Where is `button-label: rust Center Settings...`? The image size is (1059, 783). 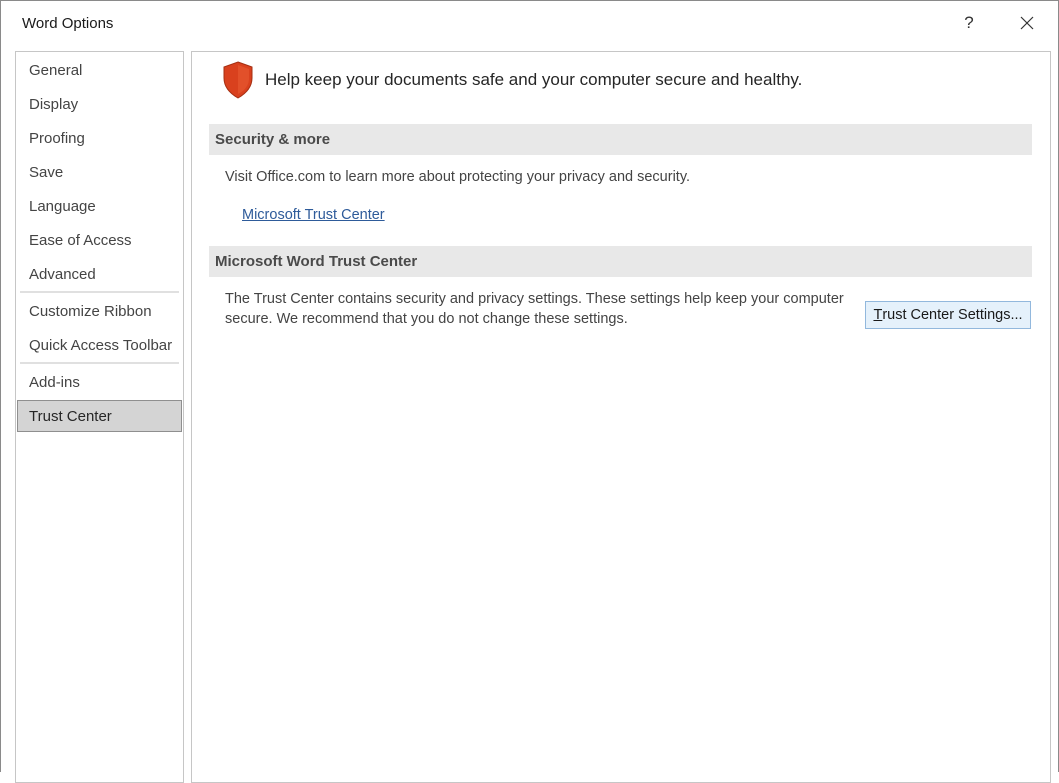 button-label: rust Center Settings... is located at coordinates (952, 315).